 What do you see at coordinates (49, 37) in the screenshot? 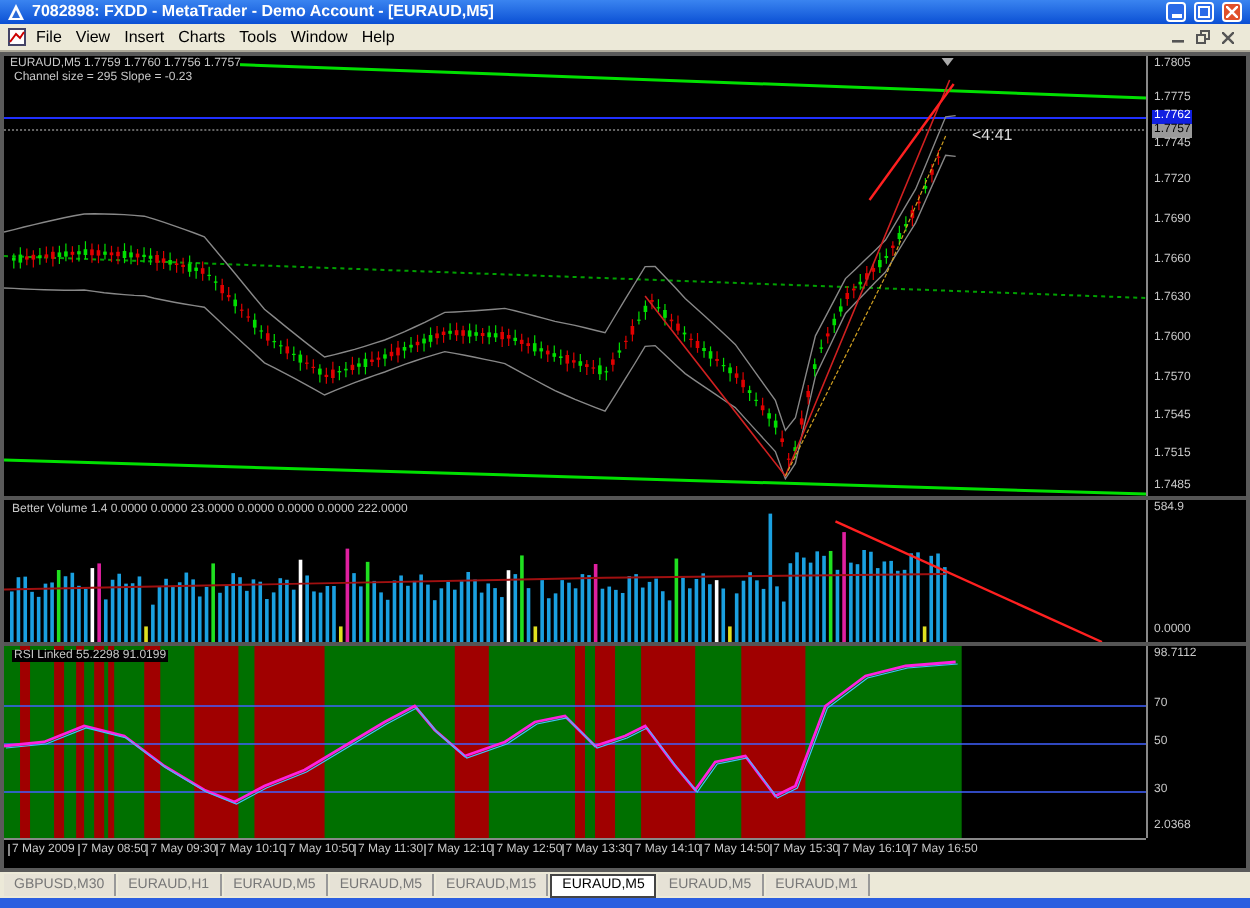
I see `menu-item: File` at bounding box center [49, 37].